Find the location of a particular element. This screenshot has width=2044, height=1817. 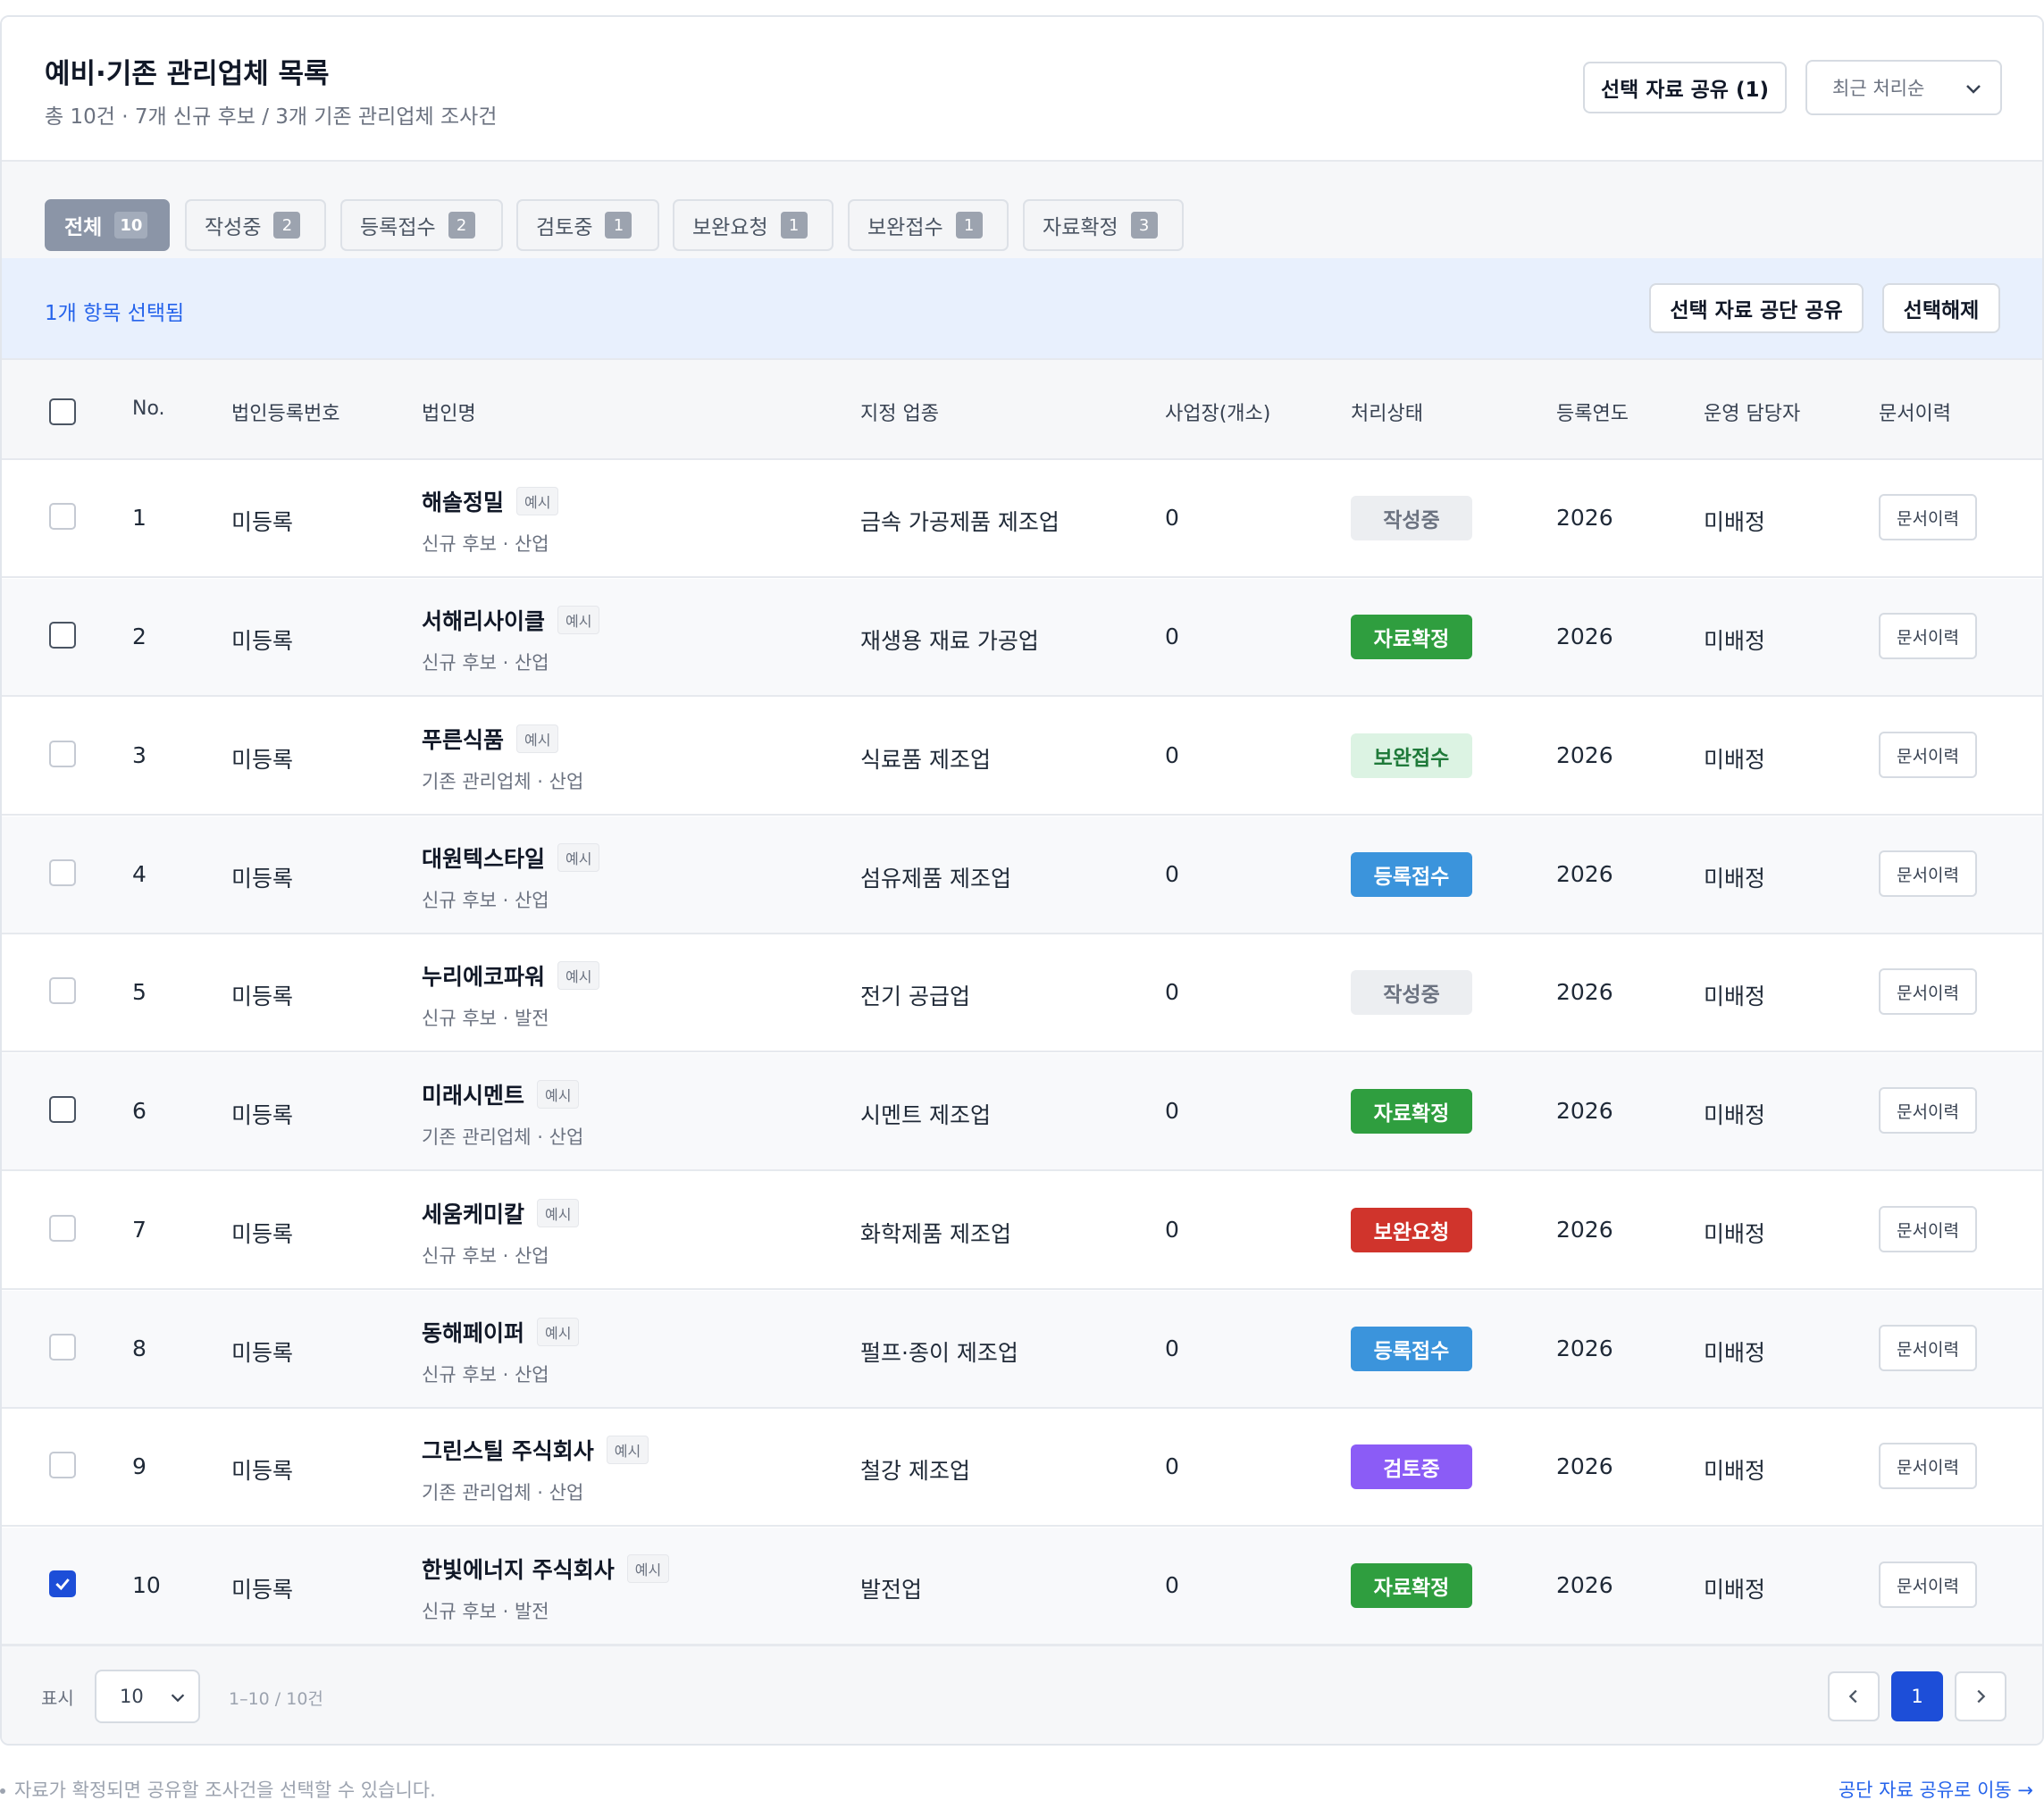

tab-reviewing: 검토중 1 is located at coordinates (587, 225).